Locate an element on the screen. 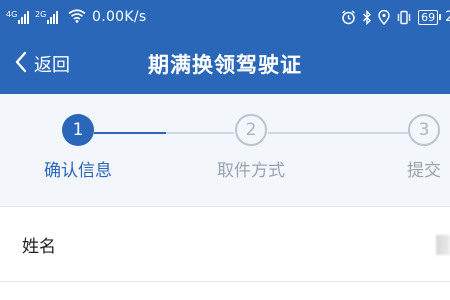 The height and width of the screenshot is (300, 450). alarm-icon is located at coordinates (348, 17).